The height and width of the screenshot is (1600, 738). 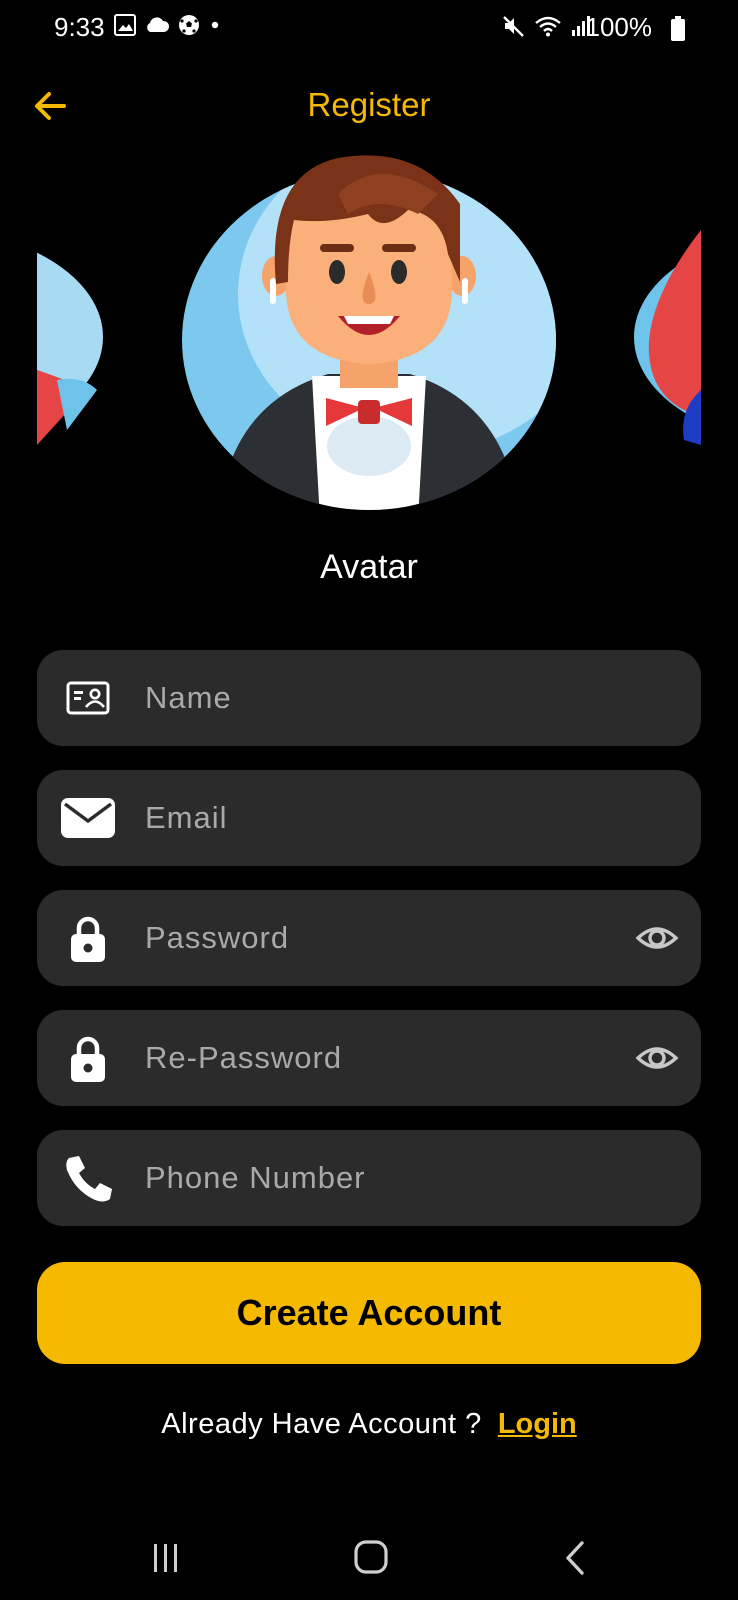 What do you see at coordinates (619, 27) in the screenshot?
I see `battery-percent: 100%` at bounding box center [619, 27].